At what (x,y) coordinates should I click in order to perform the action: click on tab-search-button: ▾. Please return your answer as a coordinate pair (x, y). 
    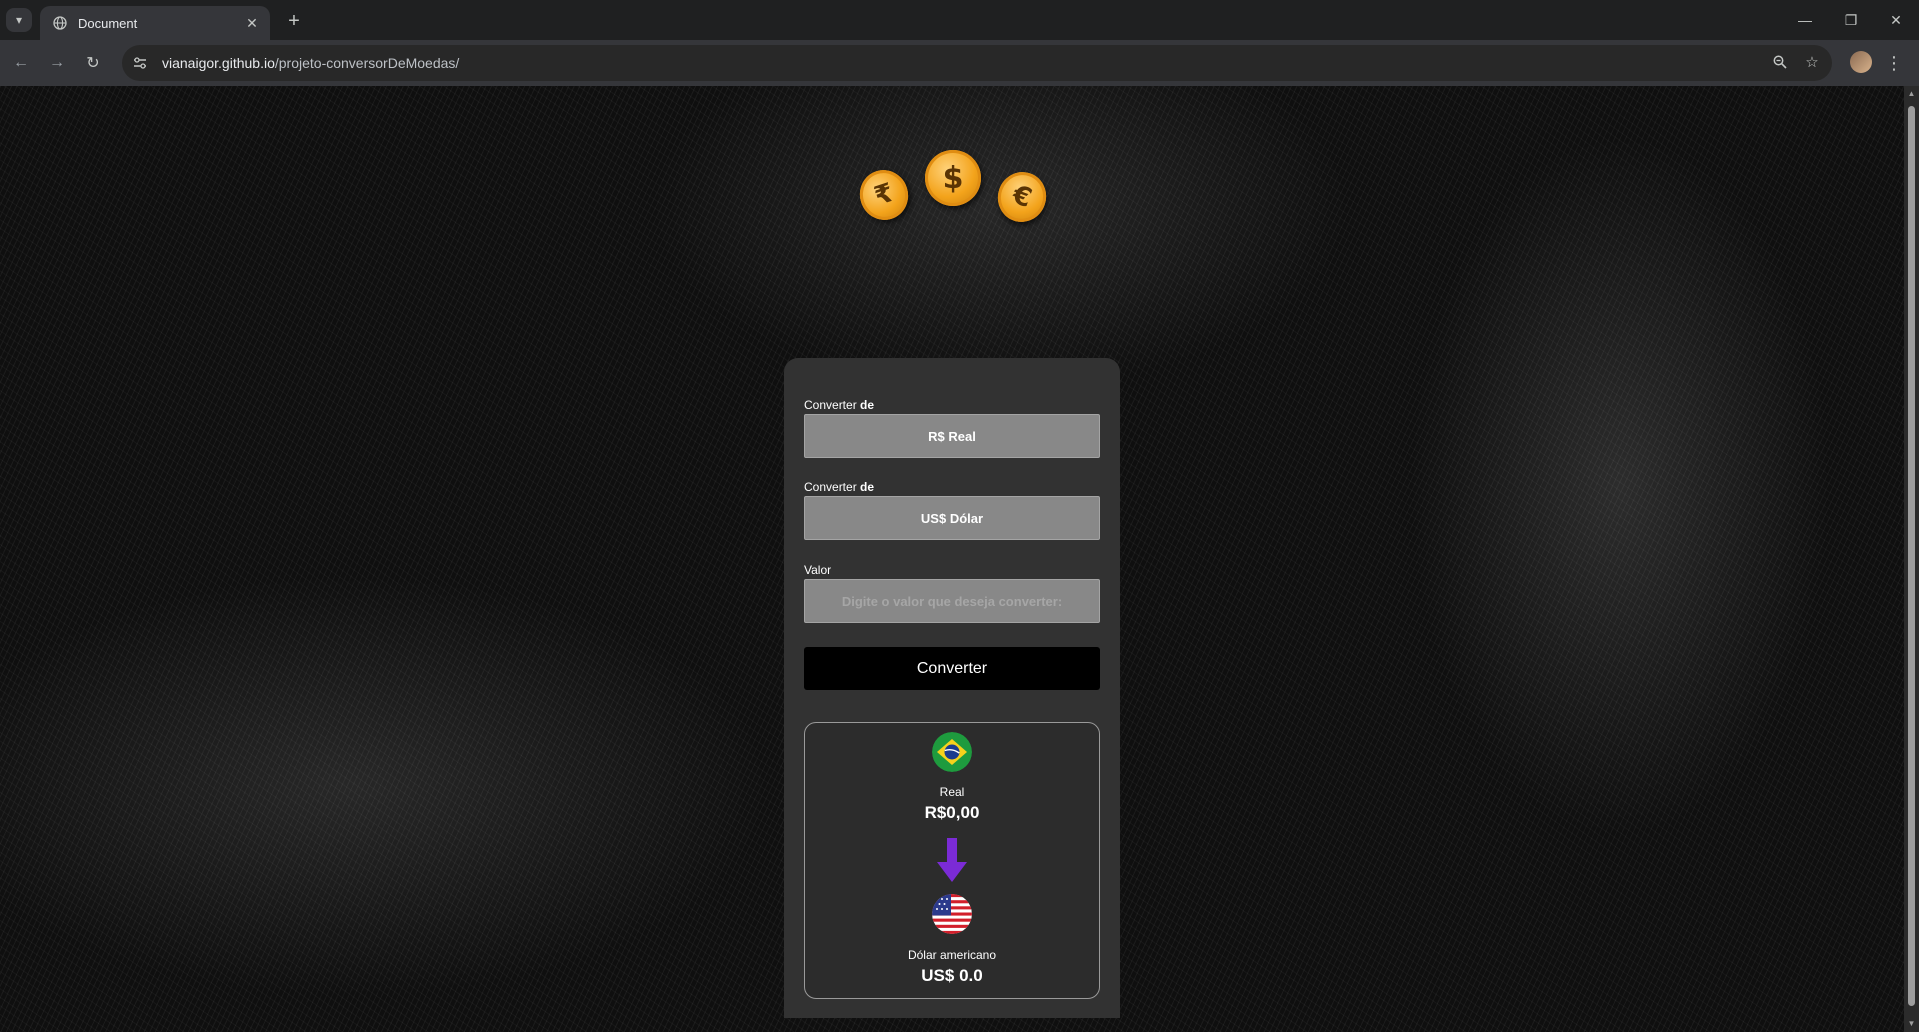
    Looking at the image, I should click on (19, 20).